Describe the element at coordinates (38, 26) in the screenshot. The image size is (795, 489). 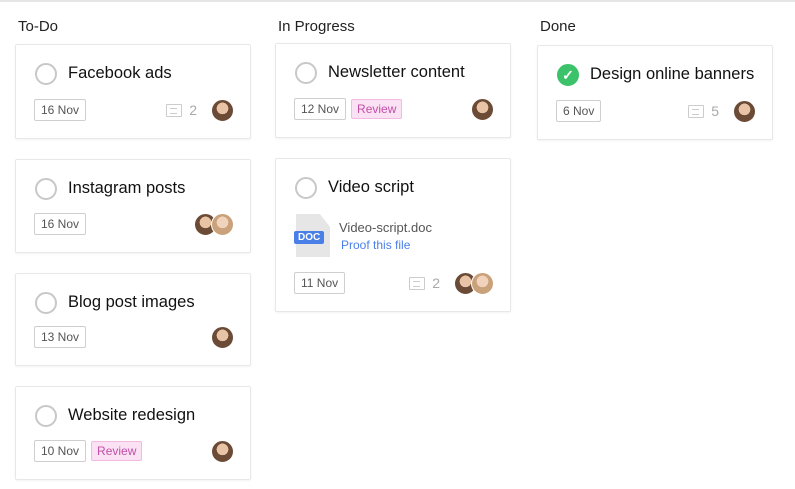
I see `column-header: To-Do` at that location.